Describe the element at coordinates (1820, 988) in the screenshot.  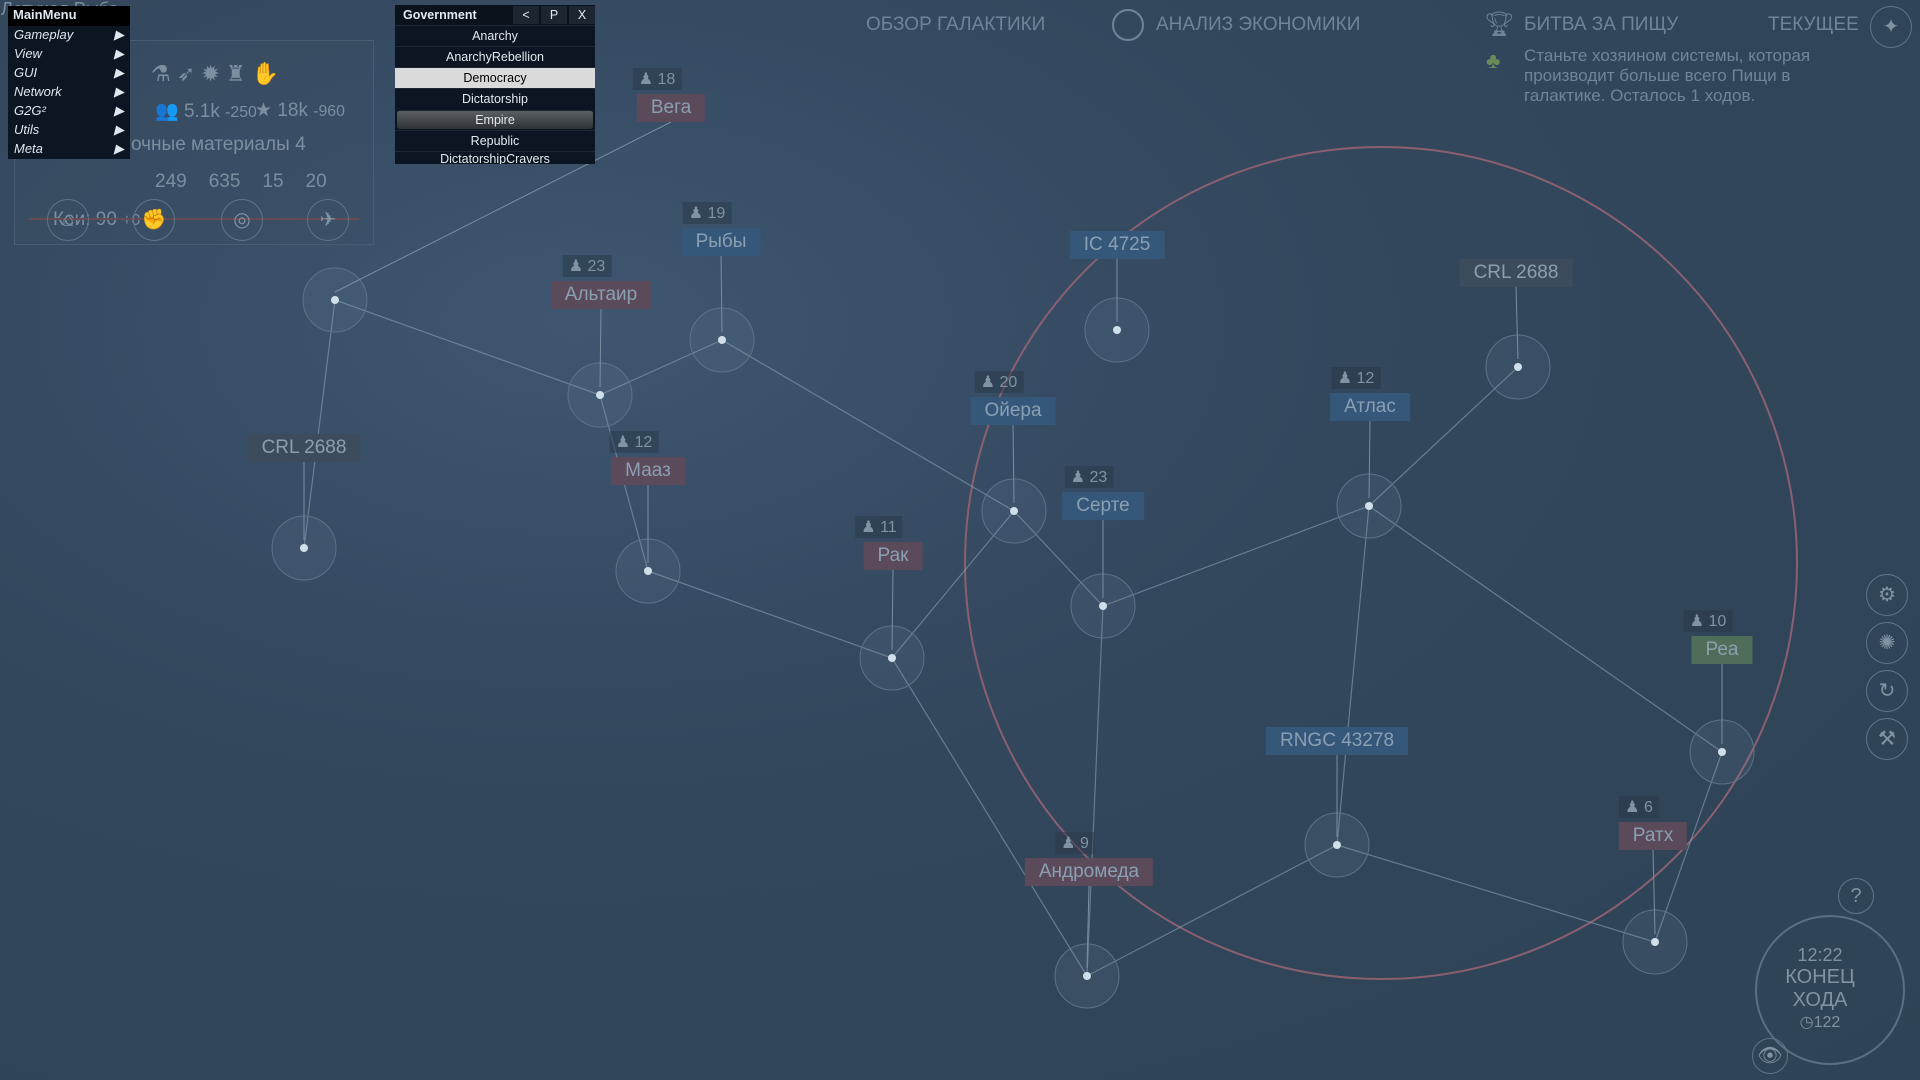
I see `end-turn-button: 12:22 КОНЕЦ ХОДА ◷122` at that location.